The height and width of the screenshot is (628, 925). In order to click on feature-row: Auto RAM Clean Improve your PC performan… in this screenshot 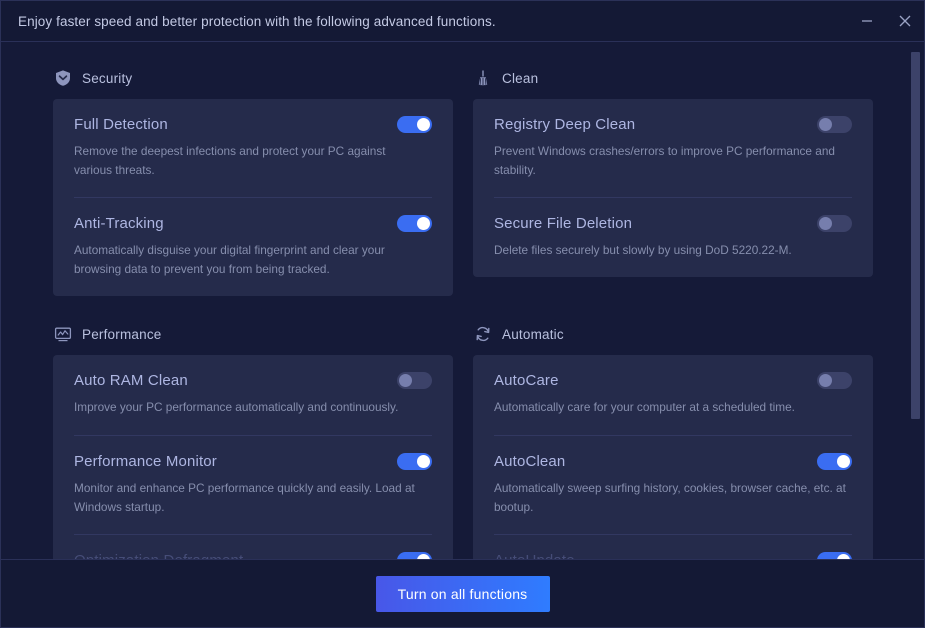, I will do `click(253, 394)`.